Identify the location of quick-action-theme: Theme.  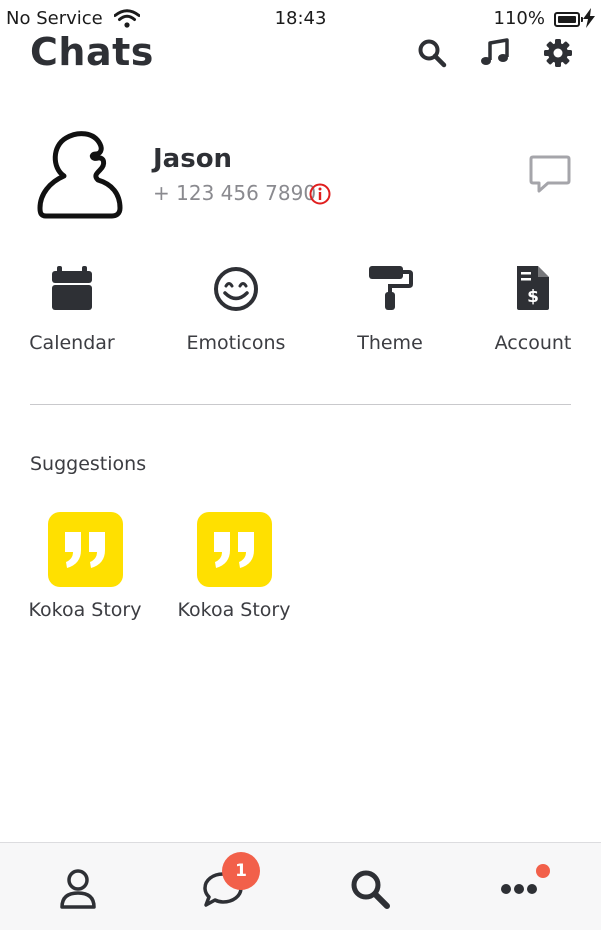
(390, 308).